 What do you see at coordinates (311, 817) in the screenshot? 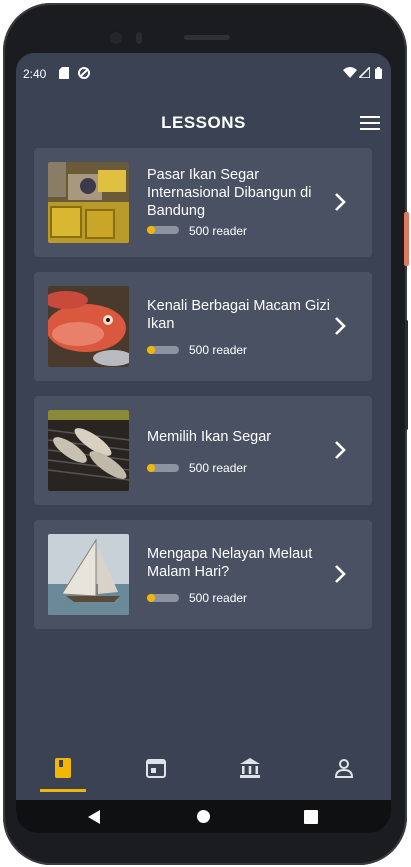
I see `recents-icon` at bounding box center [311, 817].